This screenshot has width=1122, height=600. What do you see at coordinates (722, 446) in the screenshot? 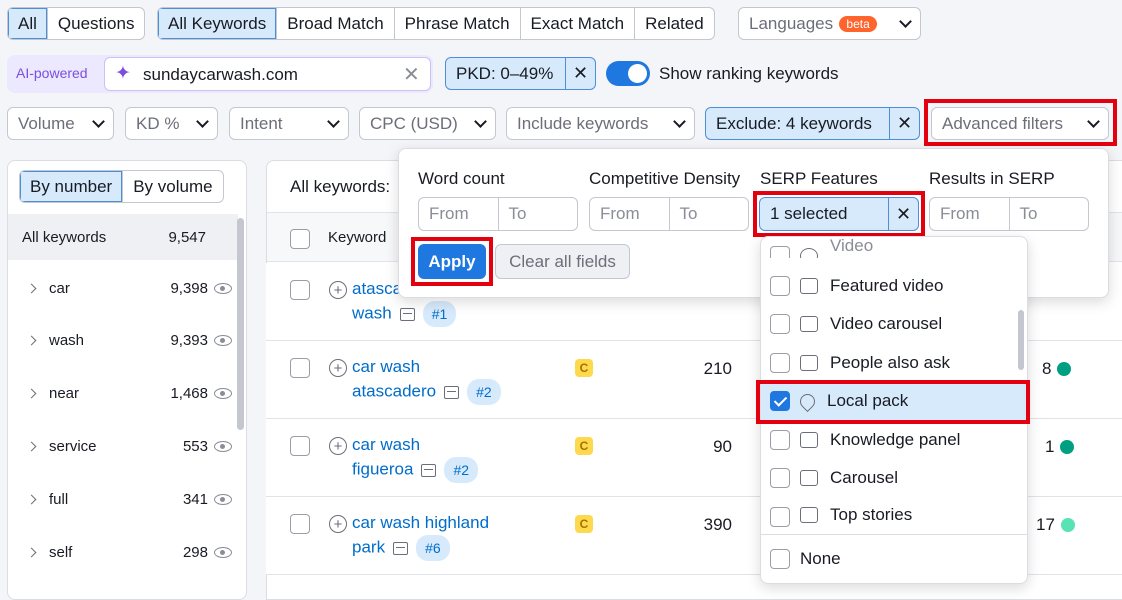
I see `volume-value: 90` at bounding box center [722, 446].